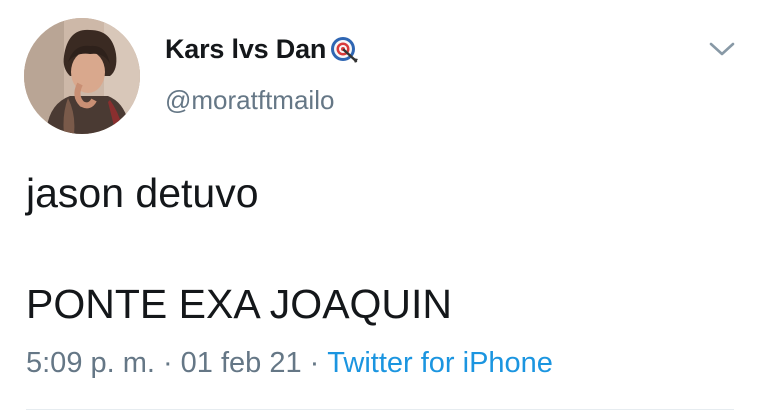 This screenshot has width=760, height=414. What do you see at coordinates (142, 193) in the screenshot?
I see `tweet-text-line-1: jason detuvo` at bounding box center [142, 193].